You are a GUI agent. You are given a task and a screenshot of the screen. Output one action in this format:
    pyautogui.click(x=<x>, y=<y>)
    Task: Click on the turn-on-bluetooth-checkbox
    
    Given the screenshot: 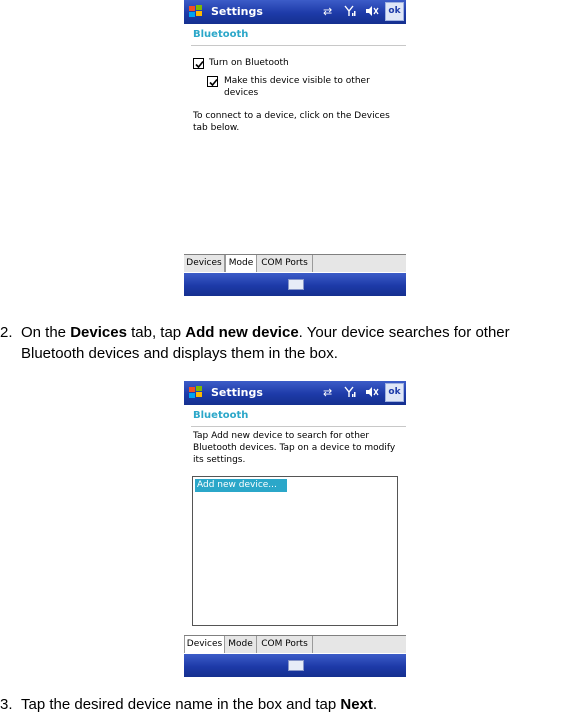 What is the action you would take?
    pyautogui.click(x=198, y=63)
    